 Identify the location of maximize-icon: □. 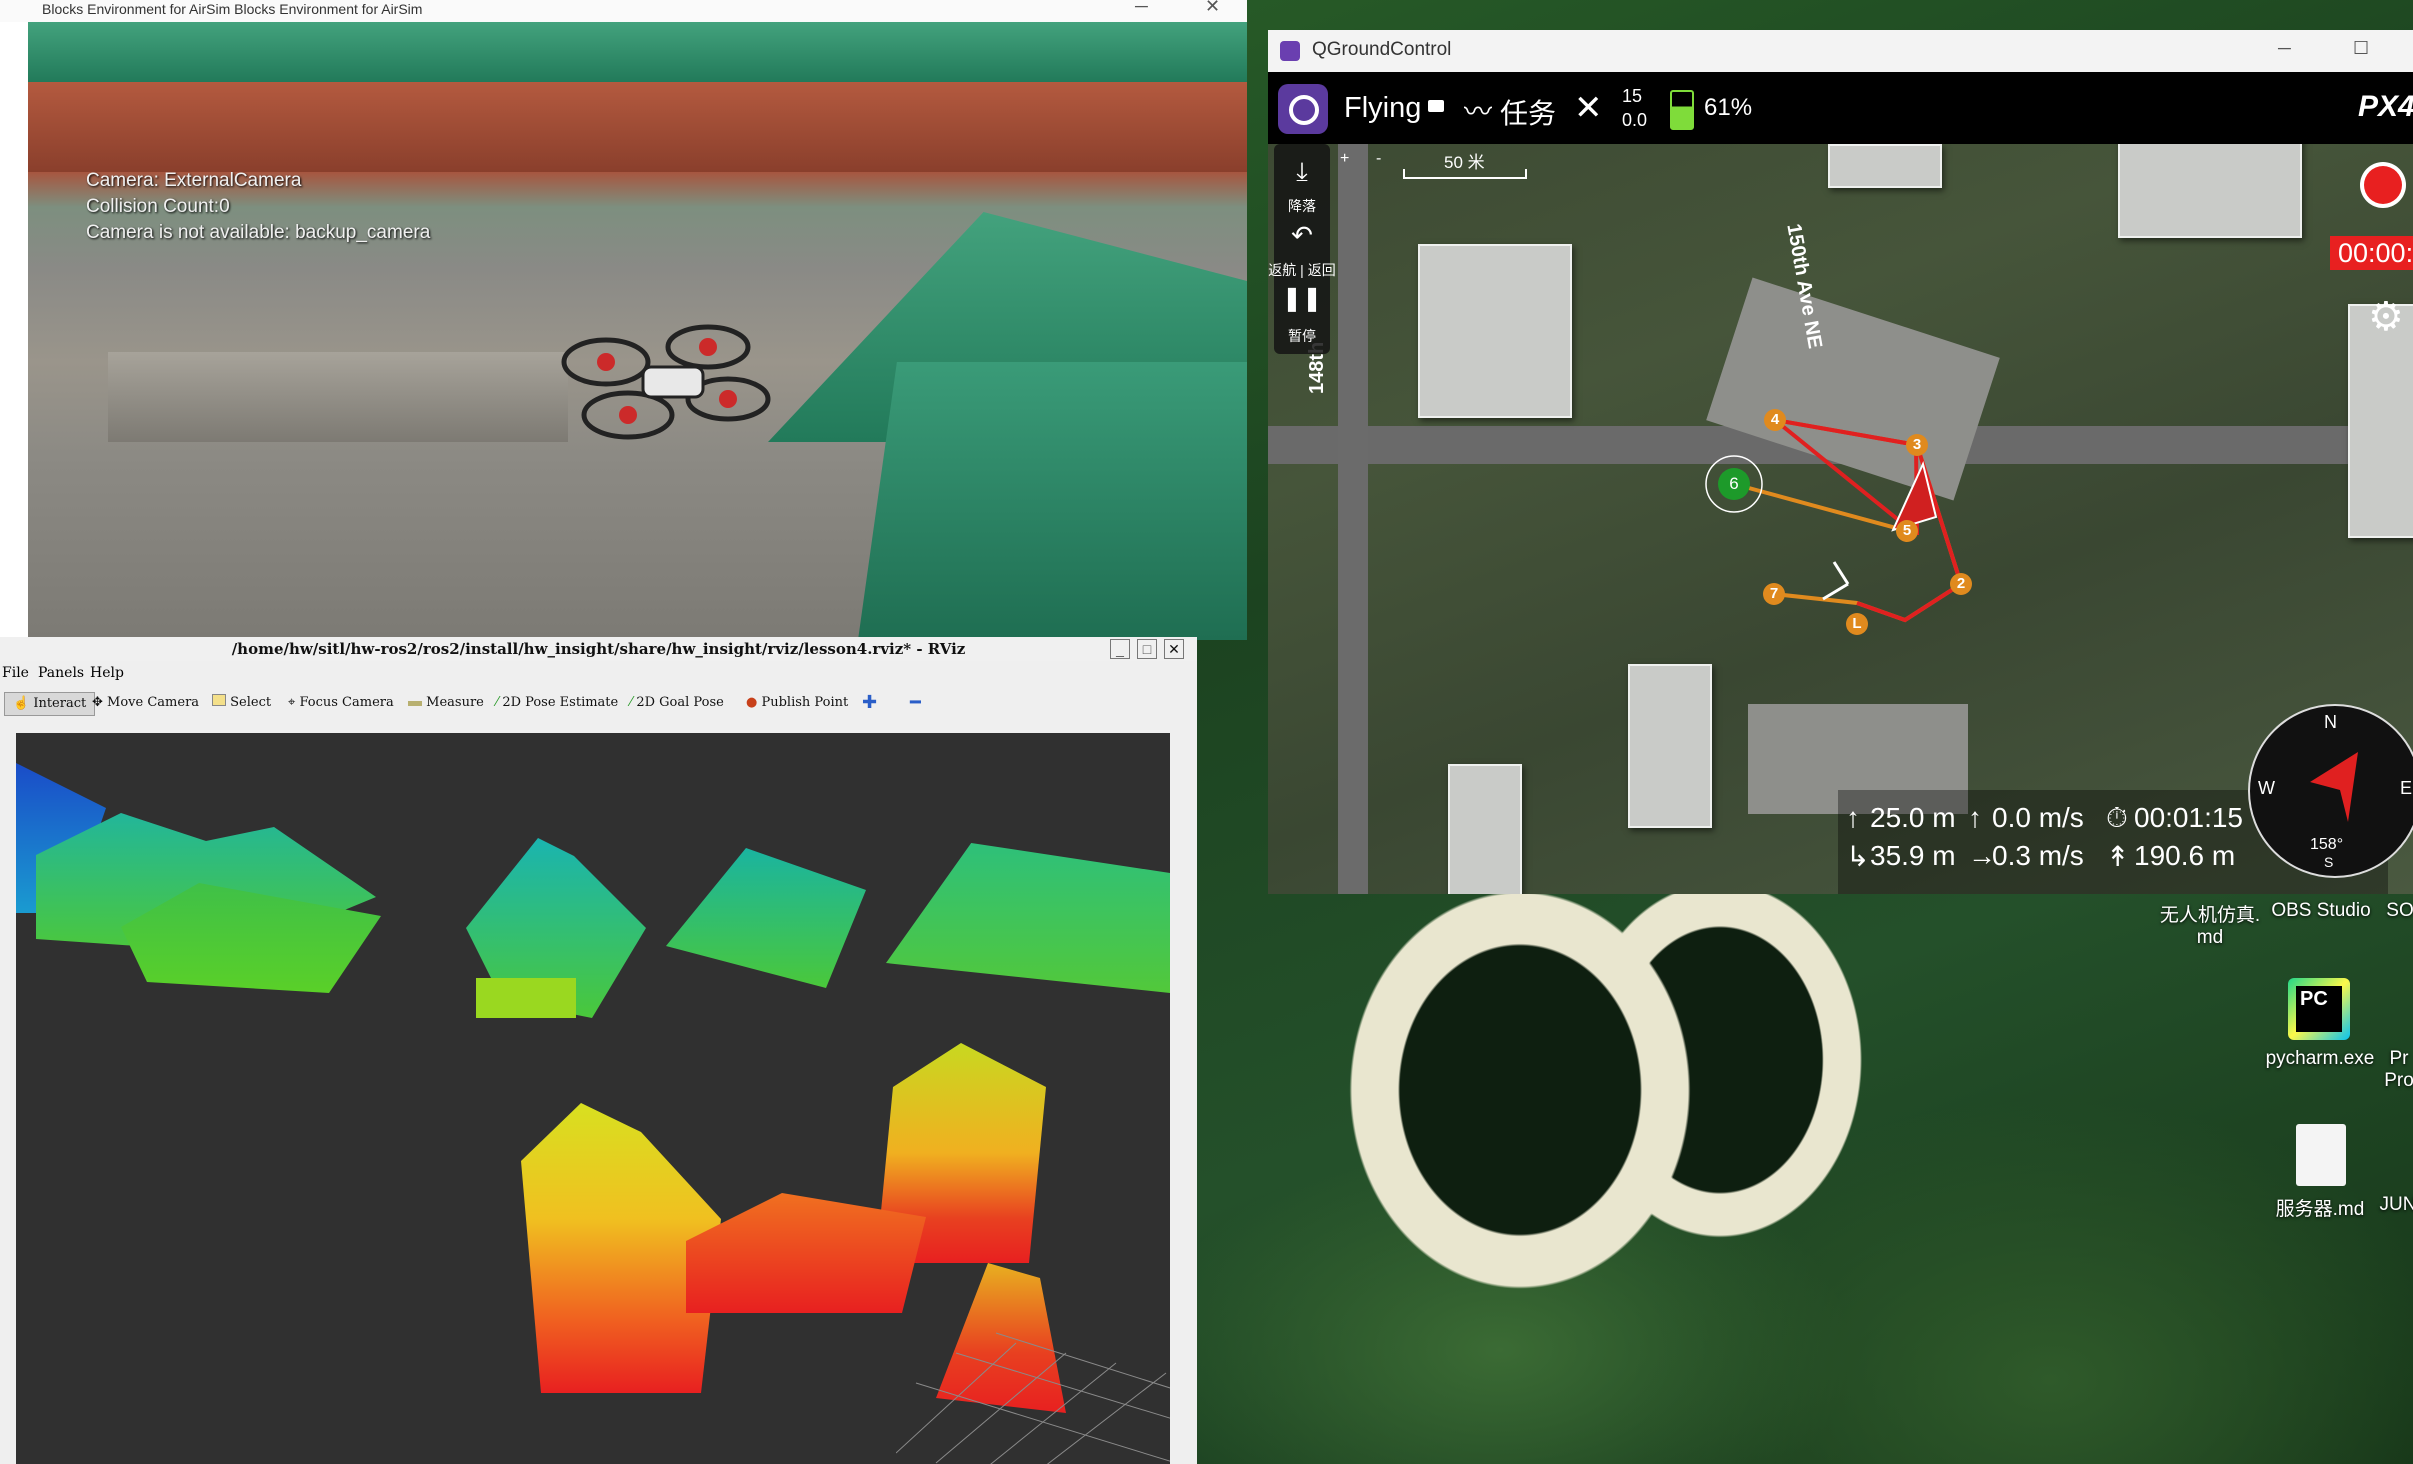
(1147, 649).